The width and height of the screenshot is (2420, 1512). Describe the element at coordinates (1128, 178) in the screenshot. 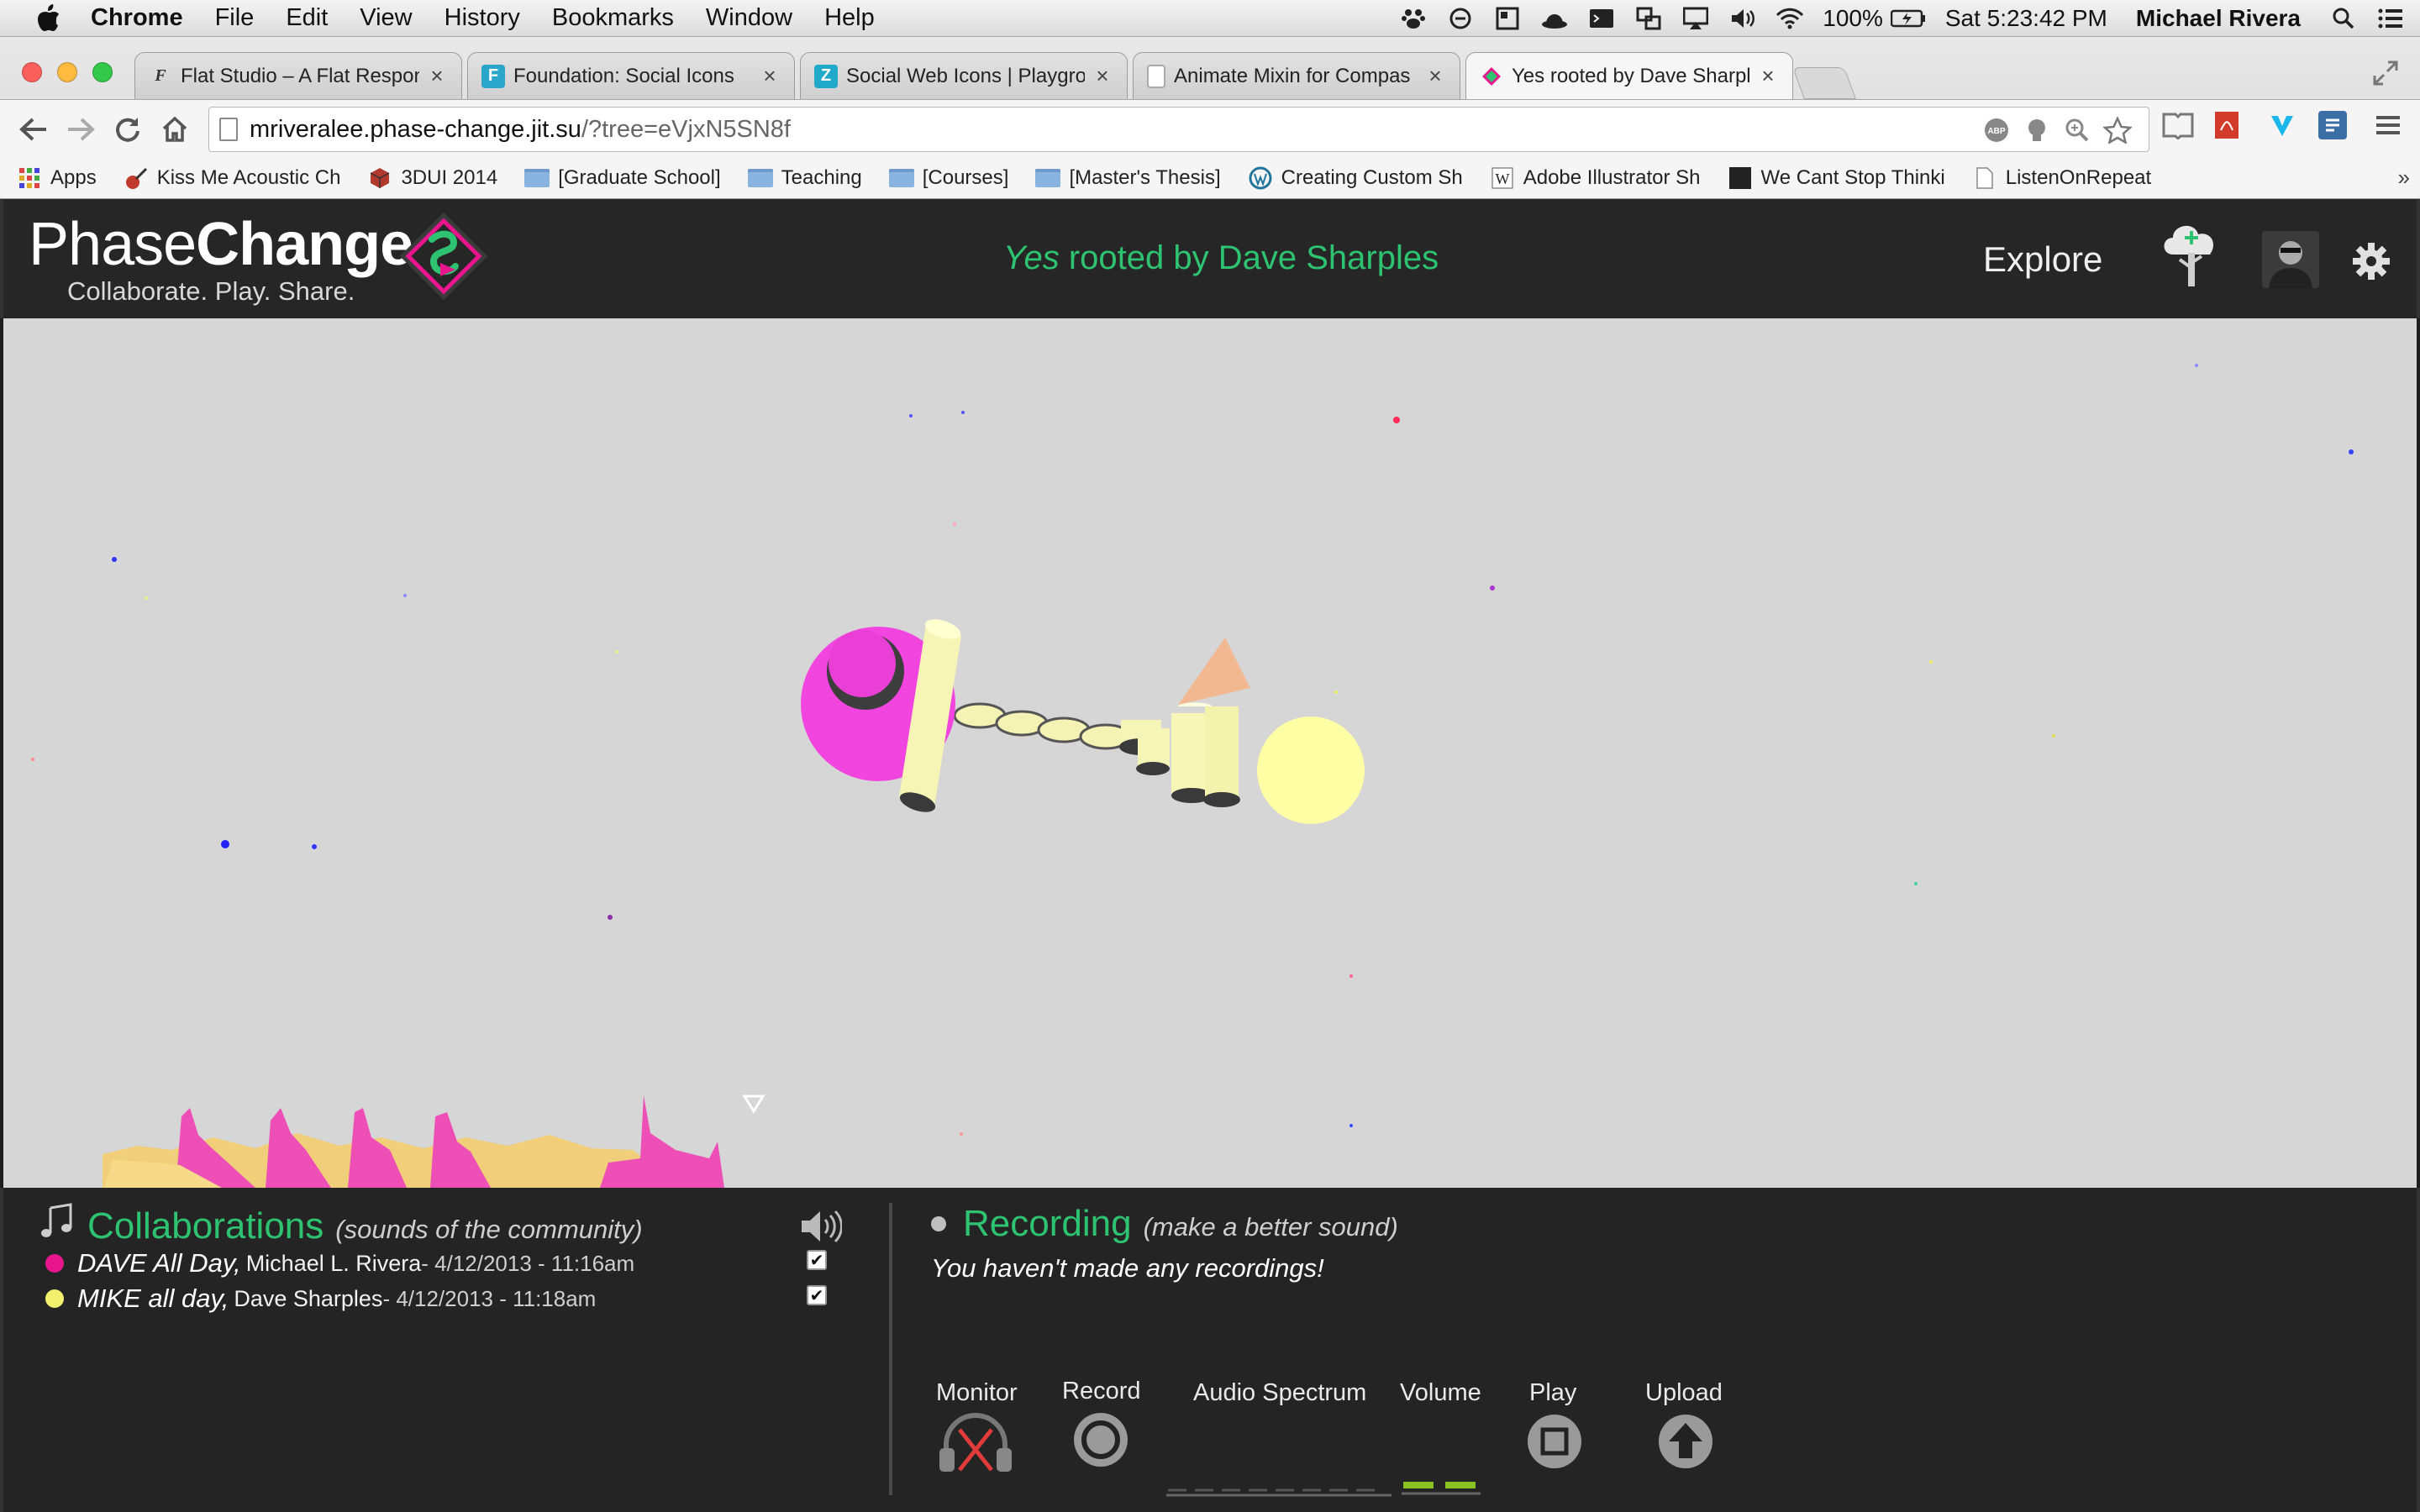

I see `bookmark-masters-thesis: [Master's Thesis]` at that location.